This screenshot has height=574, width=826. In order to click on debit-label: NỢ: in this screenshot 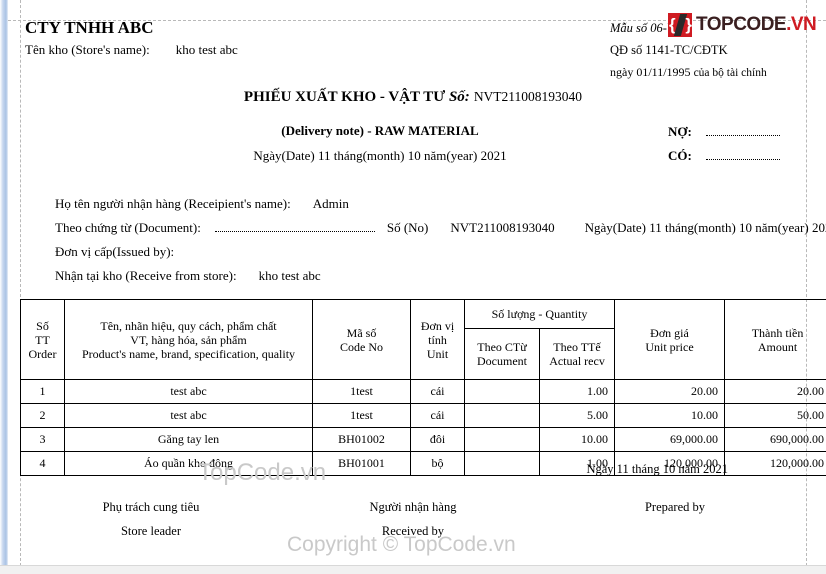, I will do `click(680, 131)`.